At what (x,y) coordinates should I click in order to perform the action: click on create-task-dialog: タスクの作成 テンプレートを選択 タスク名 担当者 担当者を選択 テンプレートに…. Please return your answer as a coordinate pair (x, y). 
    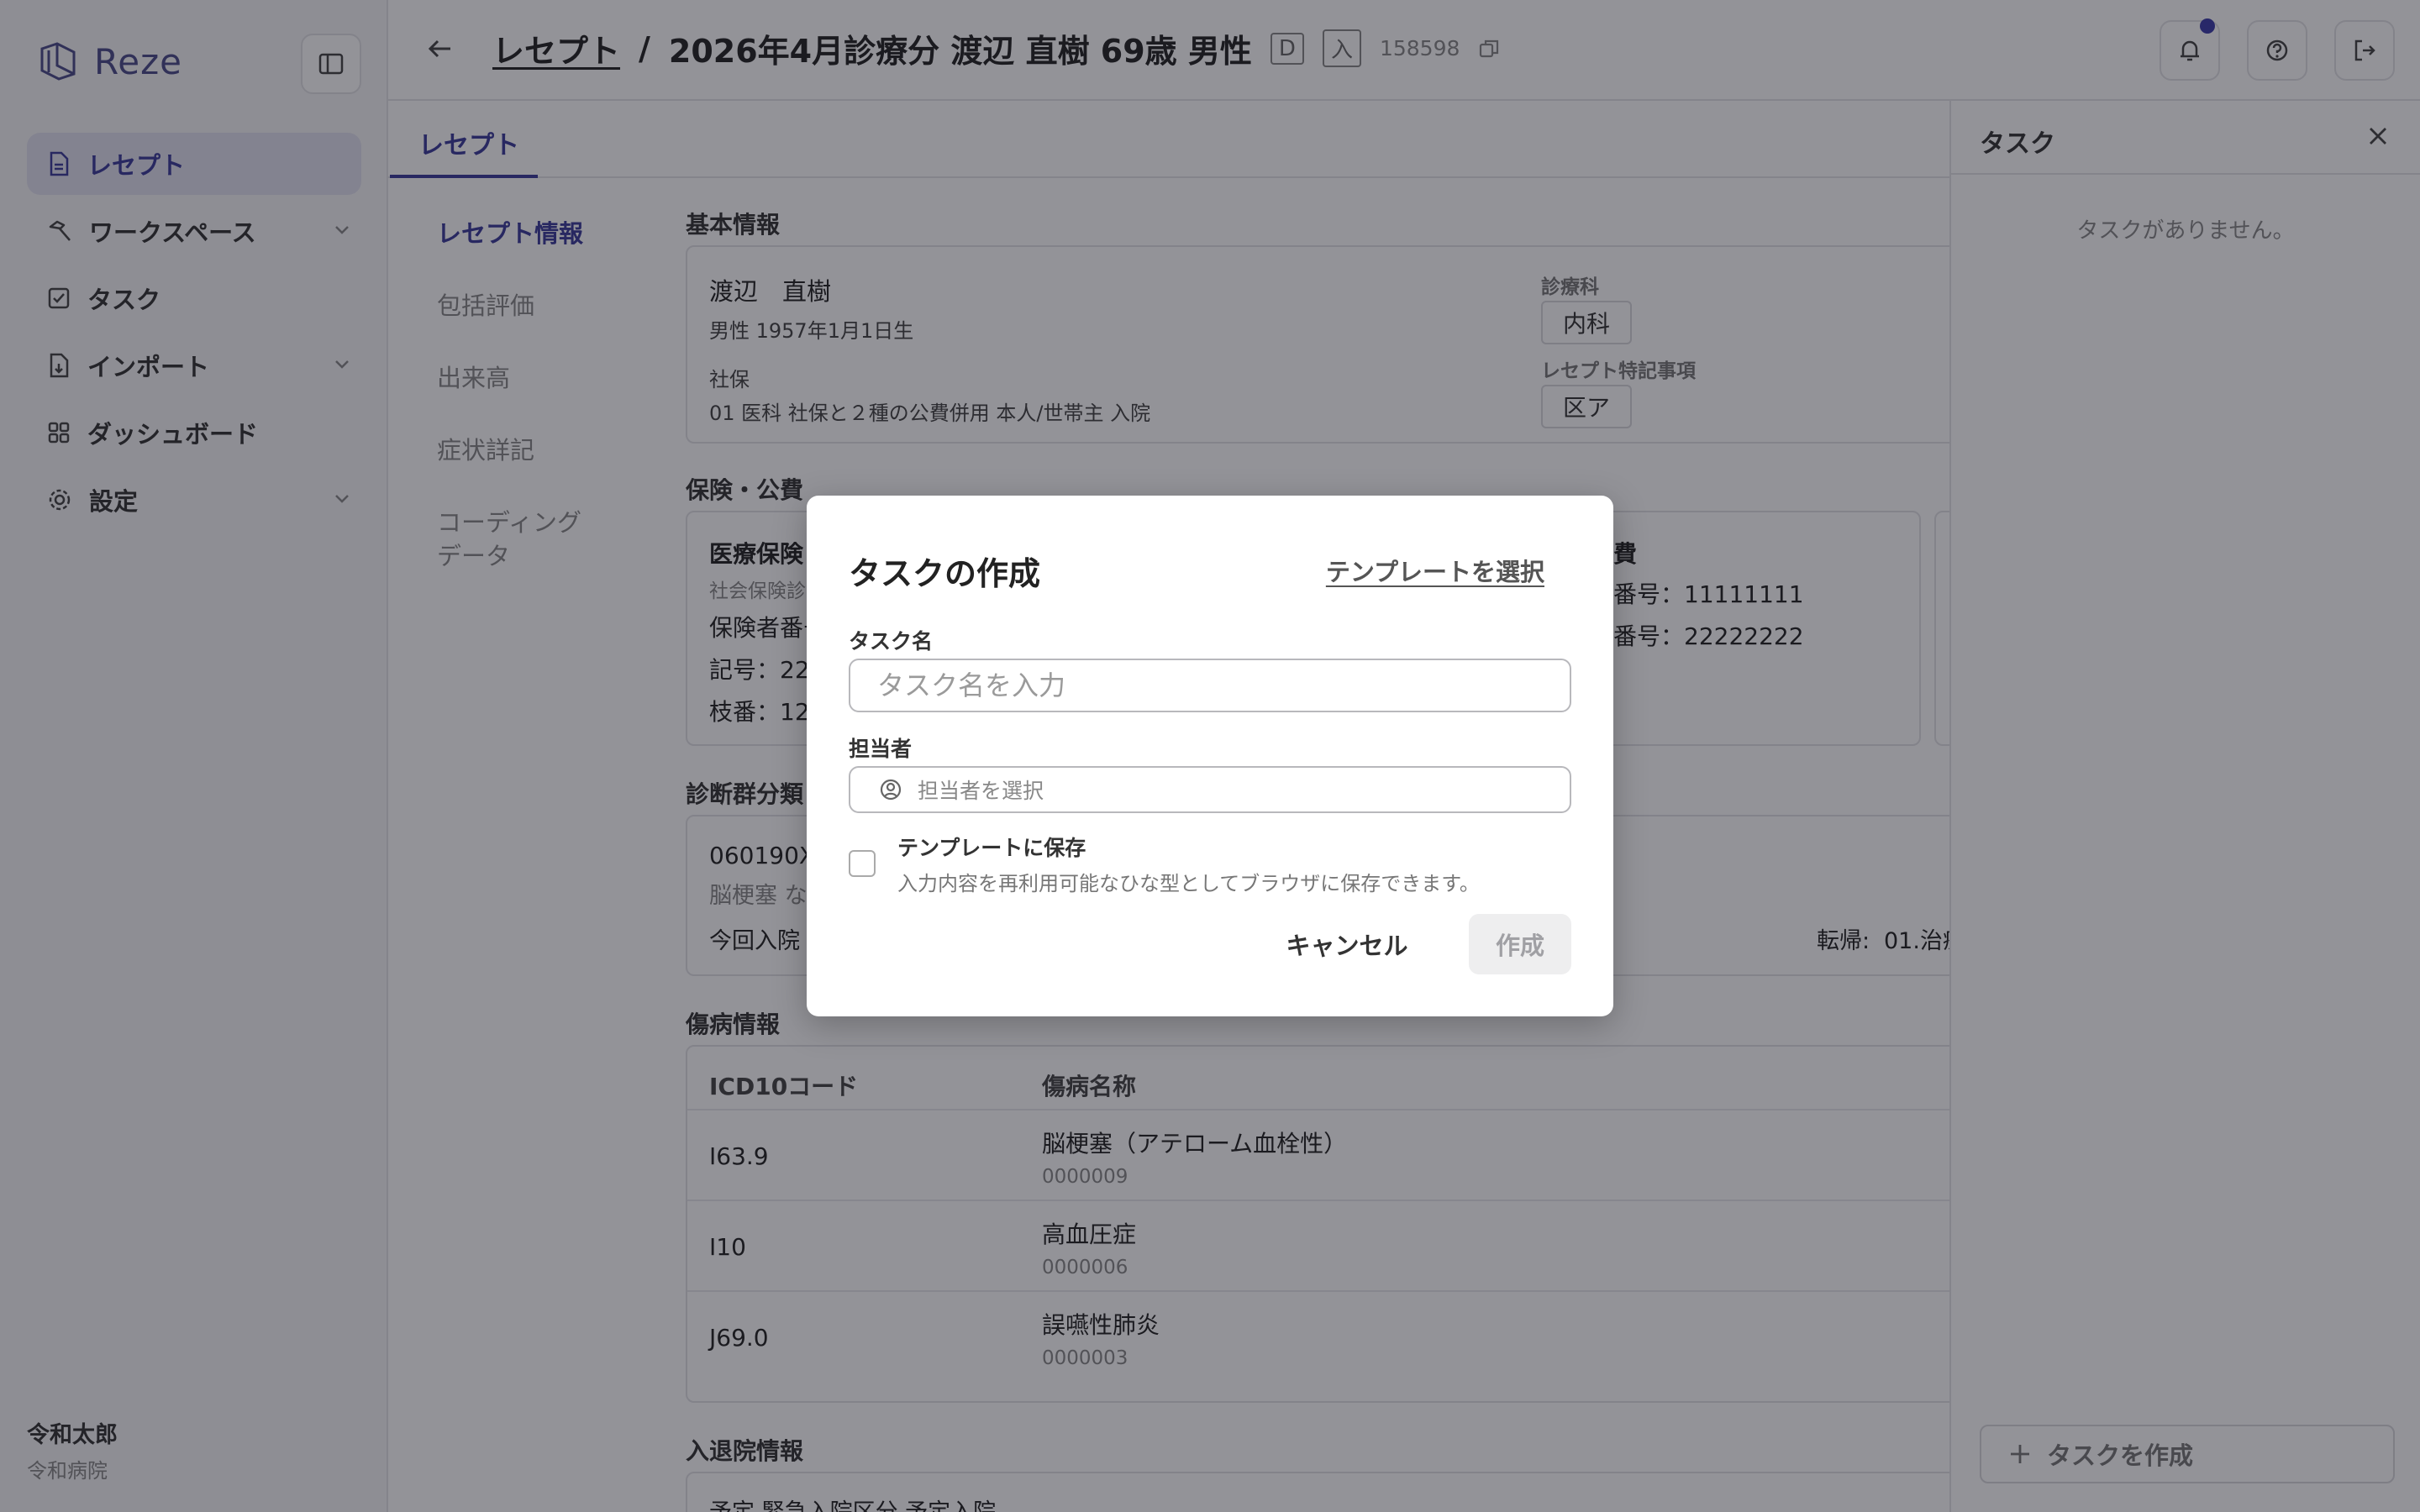
    Looking at the image, I should click on (1210, 756).